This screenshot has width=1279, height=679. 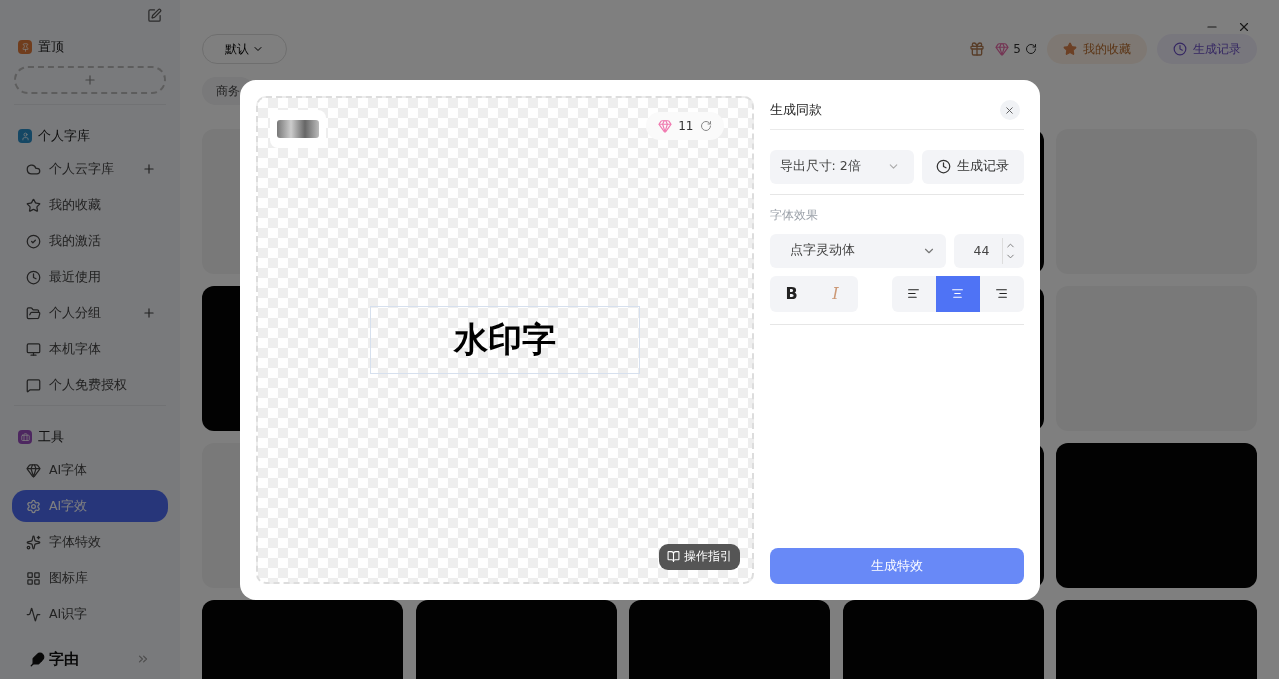 I want to click on check-icon, so click(x=33, y=241).